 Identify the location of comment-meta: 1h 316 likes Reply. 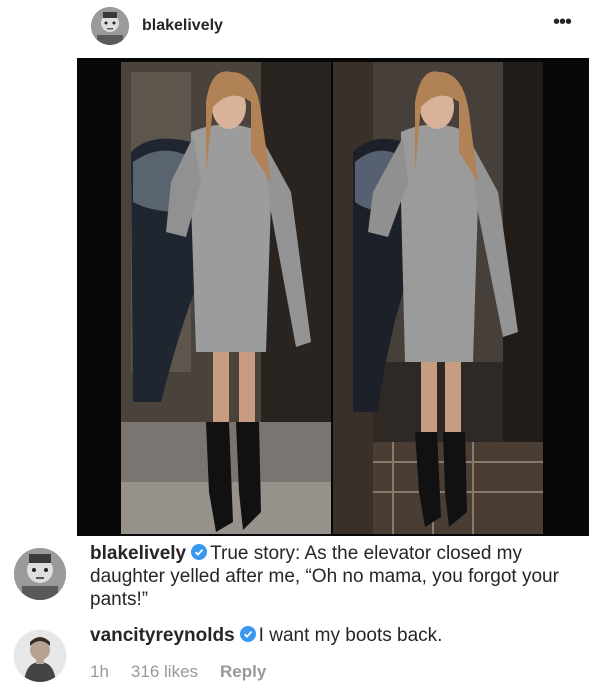
(189, 672).